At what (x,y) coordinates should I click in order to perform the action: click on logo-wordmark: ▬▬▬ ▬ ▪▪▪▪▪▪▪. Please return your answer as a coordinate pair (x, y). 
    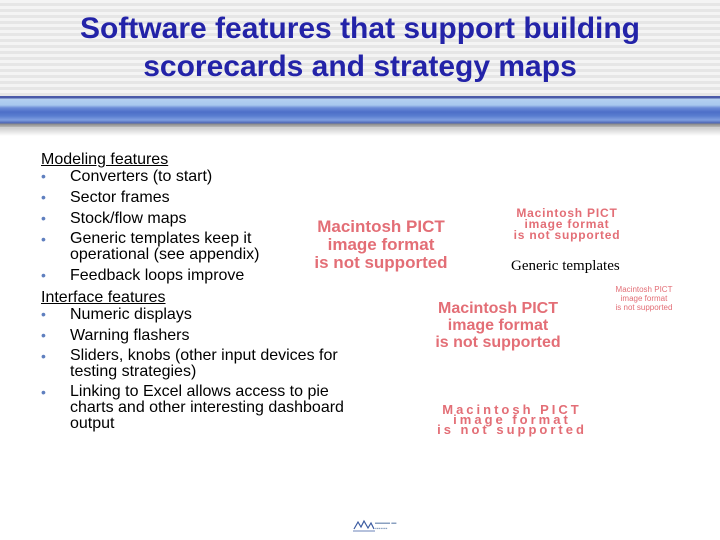
    Looking at the image, I should click on (386, 526).